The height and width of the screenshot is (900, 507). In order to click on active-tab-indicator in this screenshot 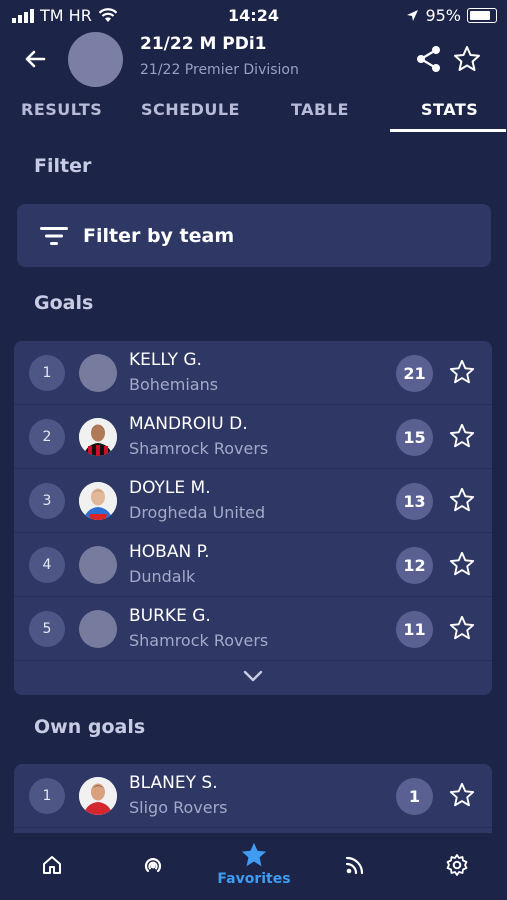, I will do `click(448, 130)`.